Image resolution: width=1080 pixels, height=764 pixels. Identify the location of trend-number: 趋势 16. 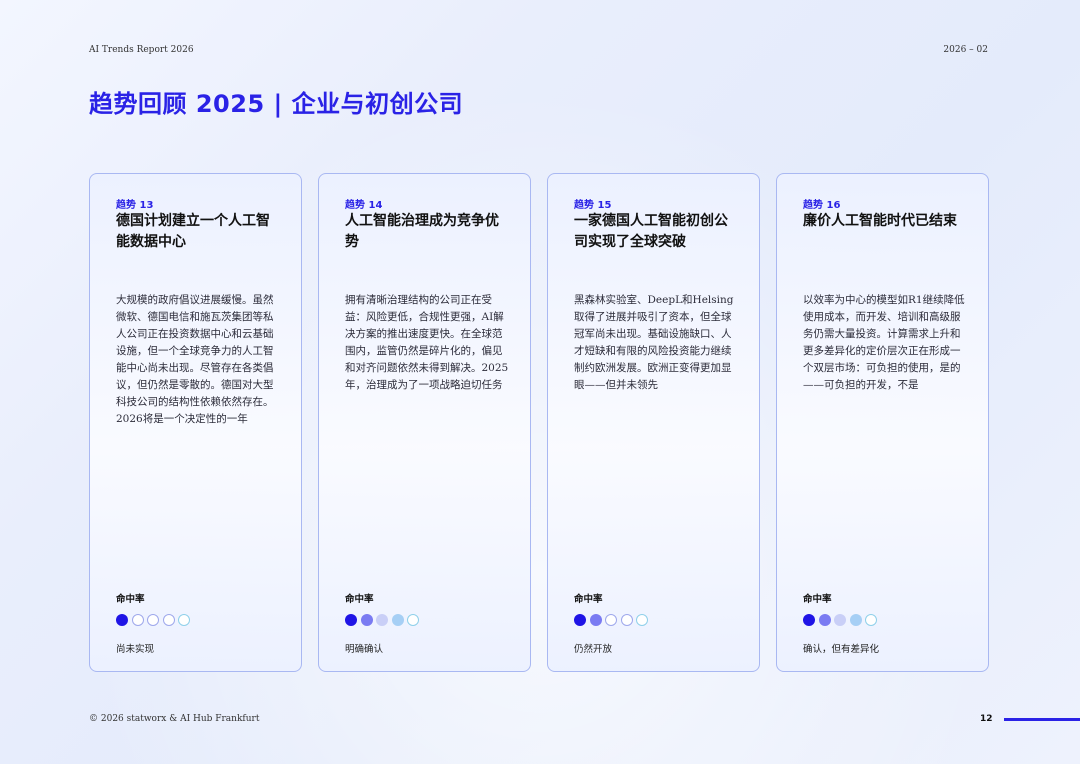
(822, 205).